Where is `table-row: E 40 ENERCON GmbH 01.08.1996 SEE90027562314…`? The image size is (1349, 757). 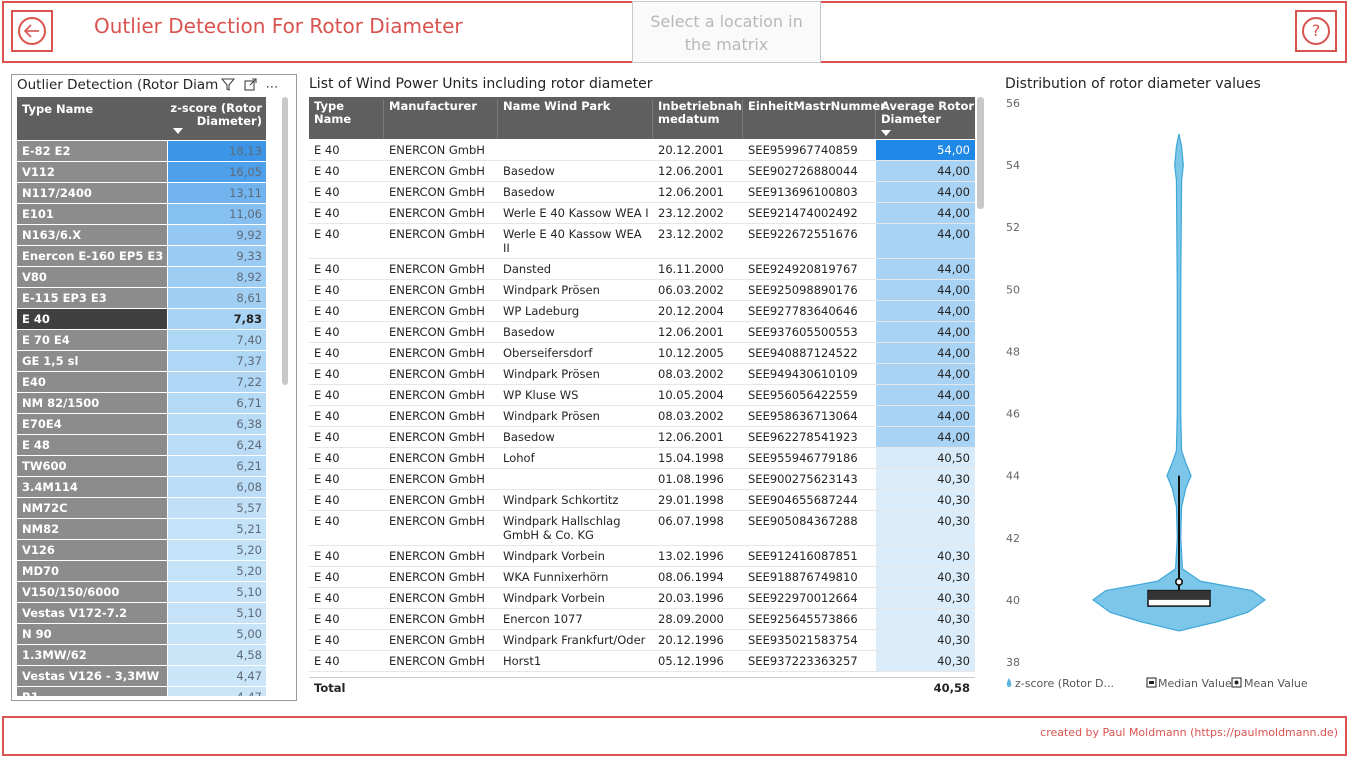 table-row: E 40 ENERCON GmbH 01.08.1996 SEE90027562314… is located at coordinates (642, 479).